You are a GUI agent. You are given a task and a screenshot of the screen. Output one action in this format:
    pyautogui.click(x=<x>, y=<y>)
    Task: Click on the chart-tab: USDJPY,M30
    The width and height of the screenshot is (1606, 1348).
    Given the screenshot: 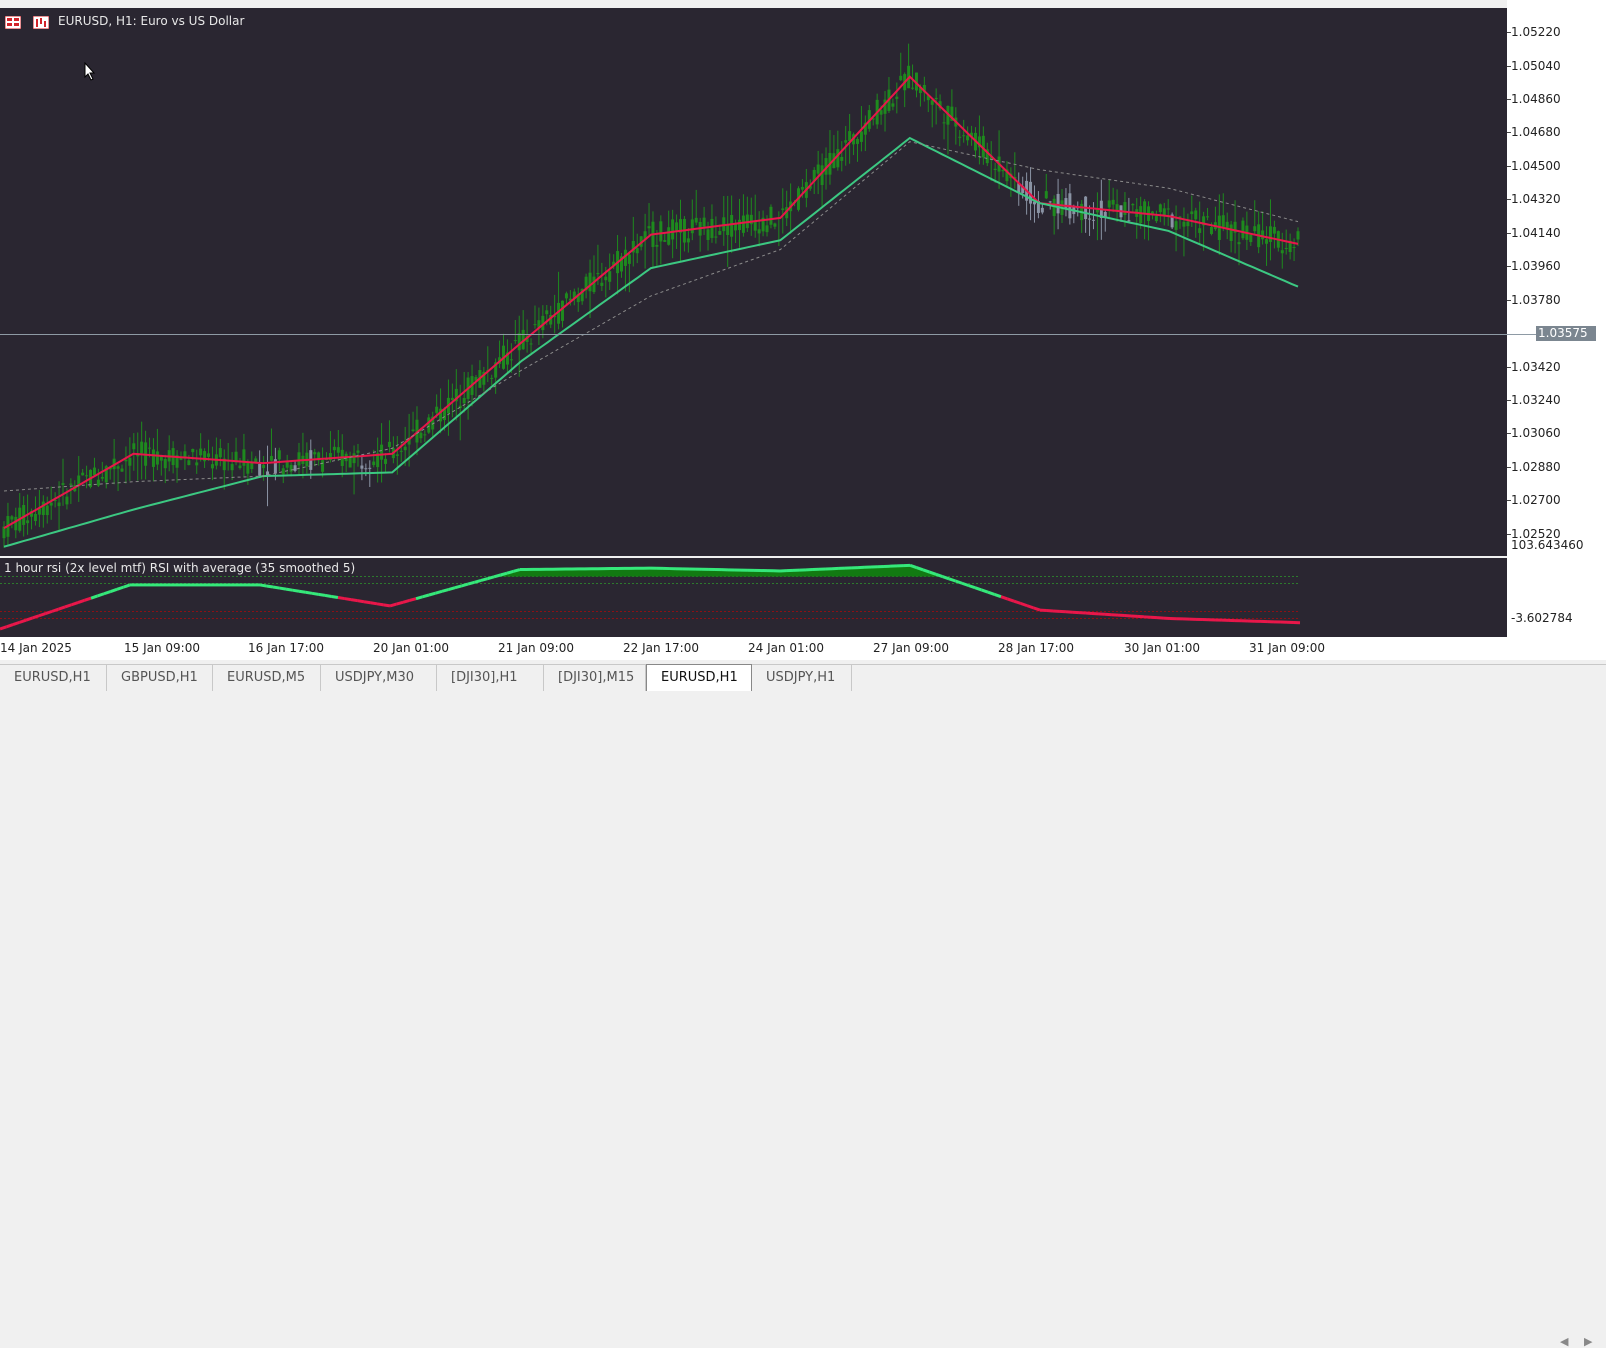 What is the action you would take?
    pyautogui.click(x=379, y=678)
    